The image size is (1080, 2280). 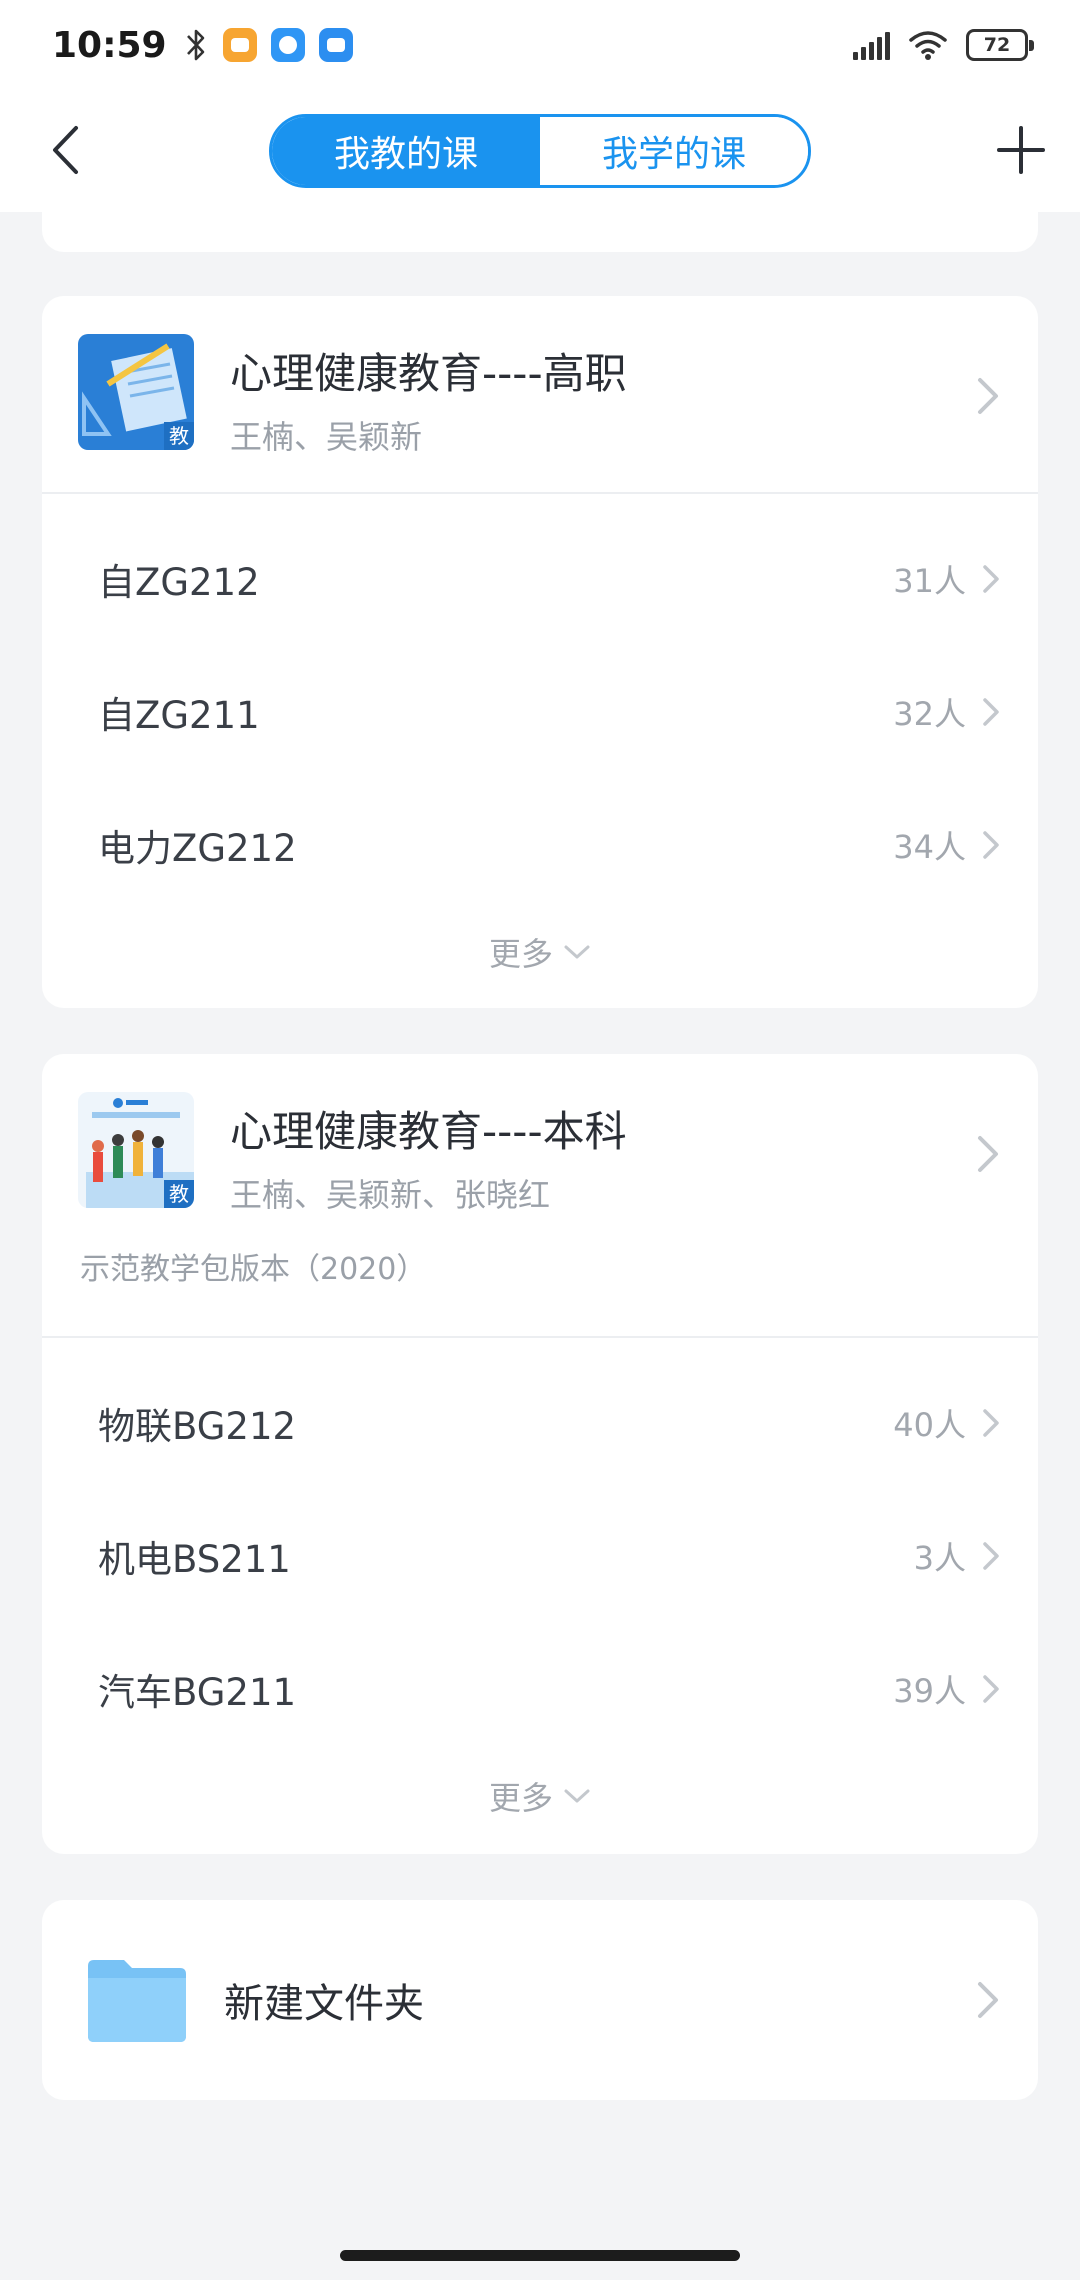 What do you see at coordinates (929, 1425) in the screenshot?
I see `class-student-count: 40人` at bounding box center [929, 1425].